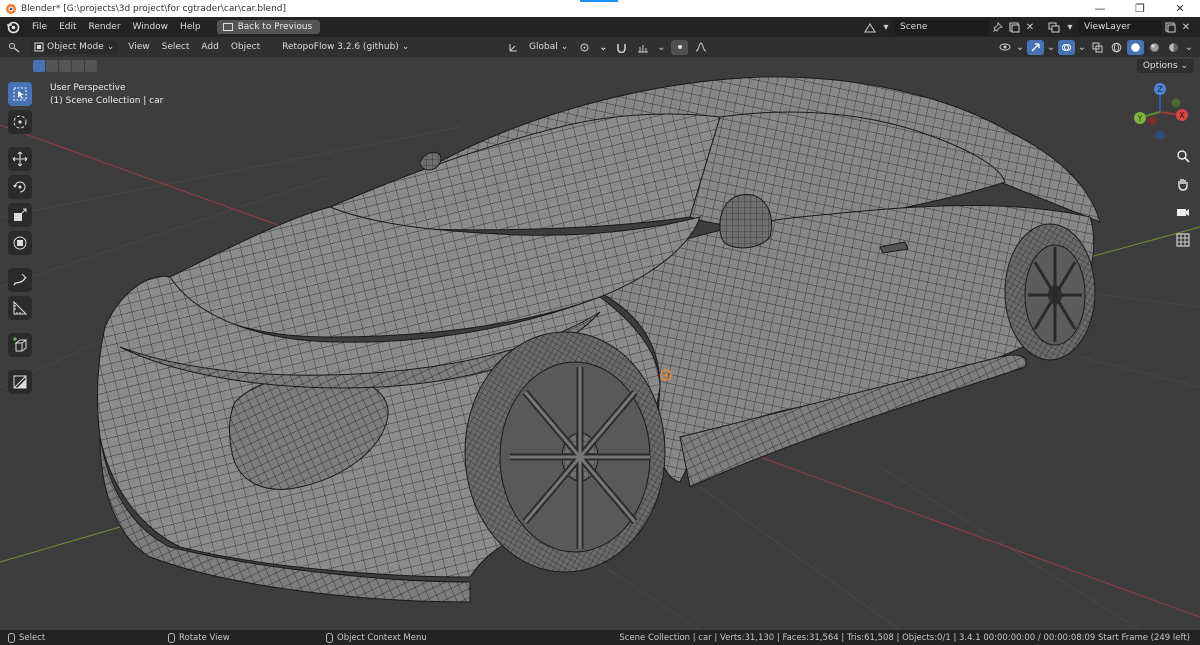  Describe the element at coordinates (171, 637) in the screenshot. I see `mouse-middle-icon` at that location.